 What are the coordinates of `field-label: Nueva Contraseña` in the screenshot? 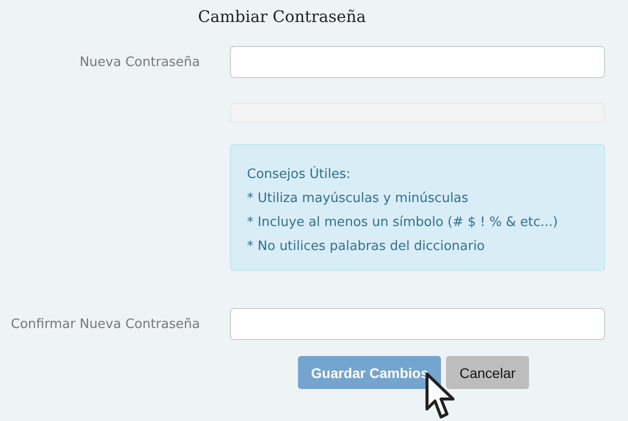 It's located at (139, 62).